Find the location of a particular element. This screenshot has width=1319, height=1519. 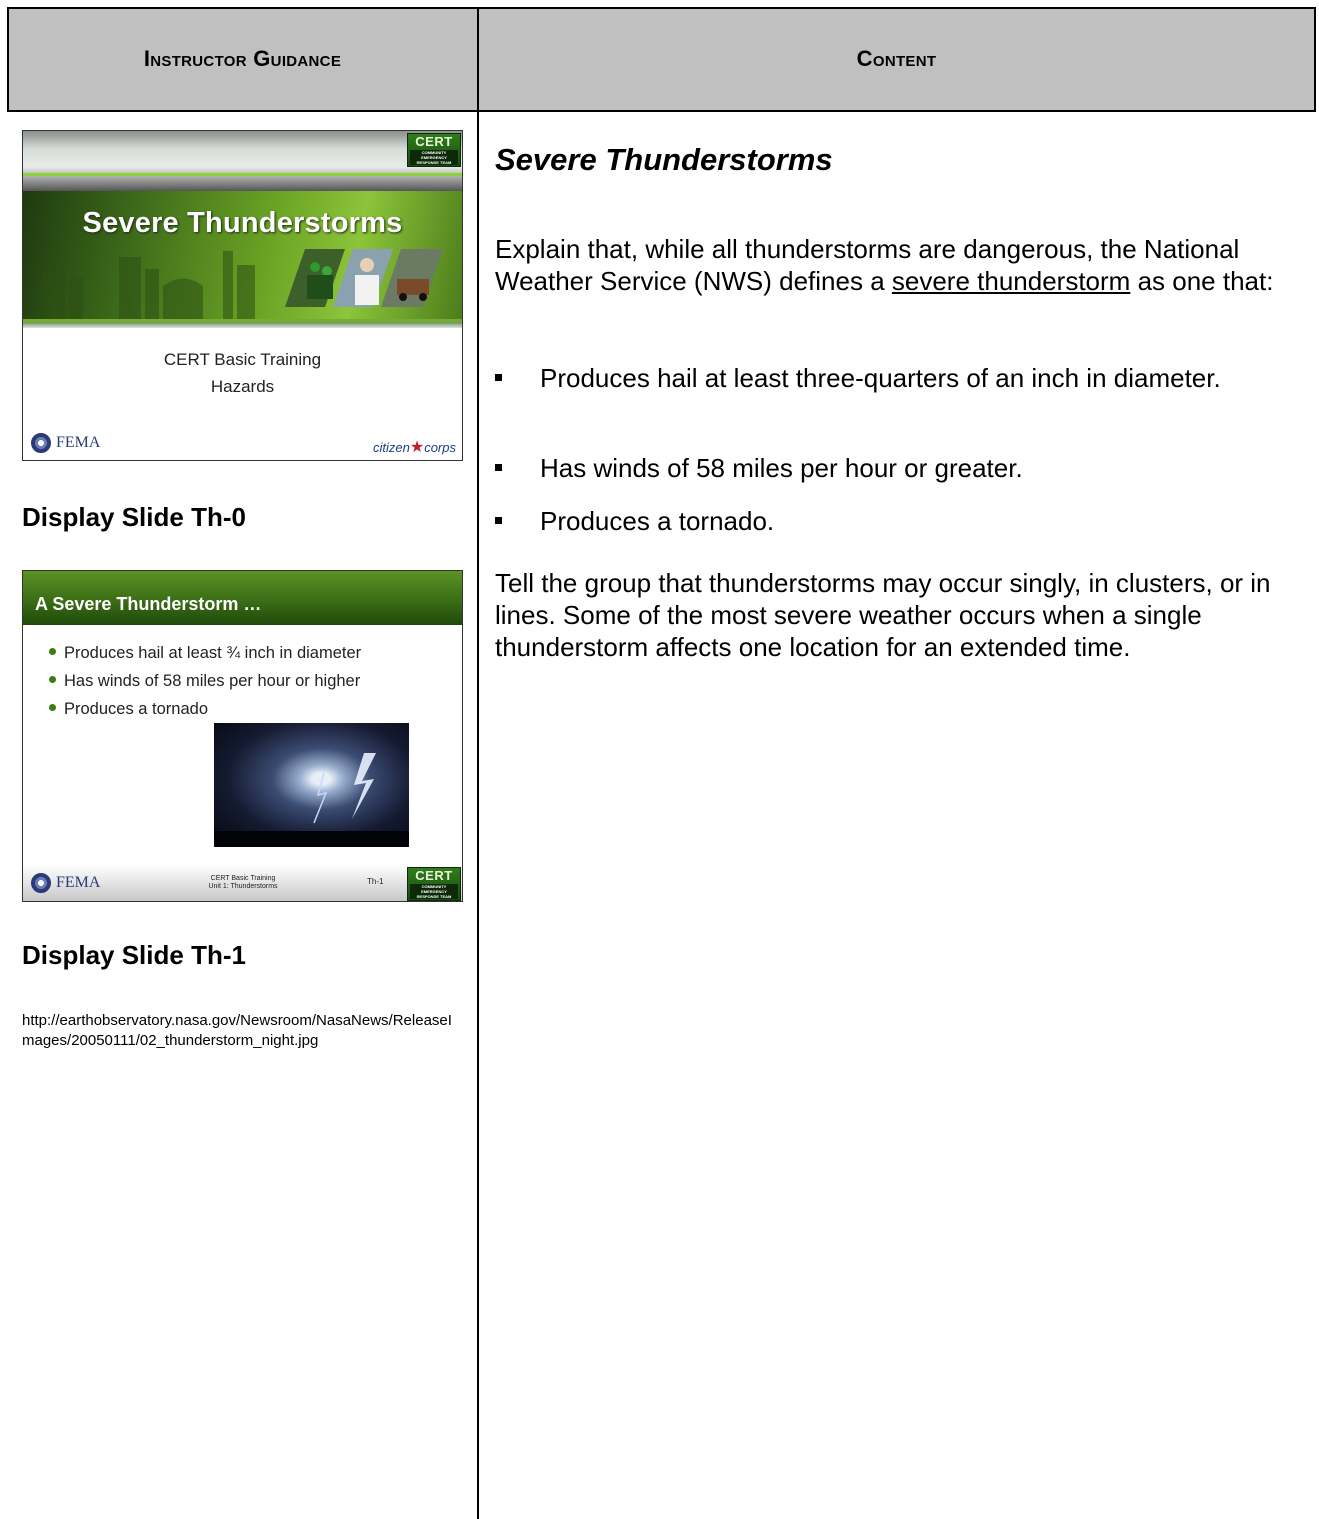

slide-lower-band is located at coordinates (242, 325).